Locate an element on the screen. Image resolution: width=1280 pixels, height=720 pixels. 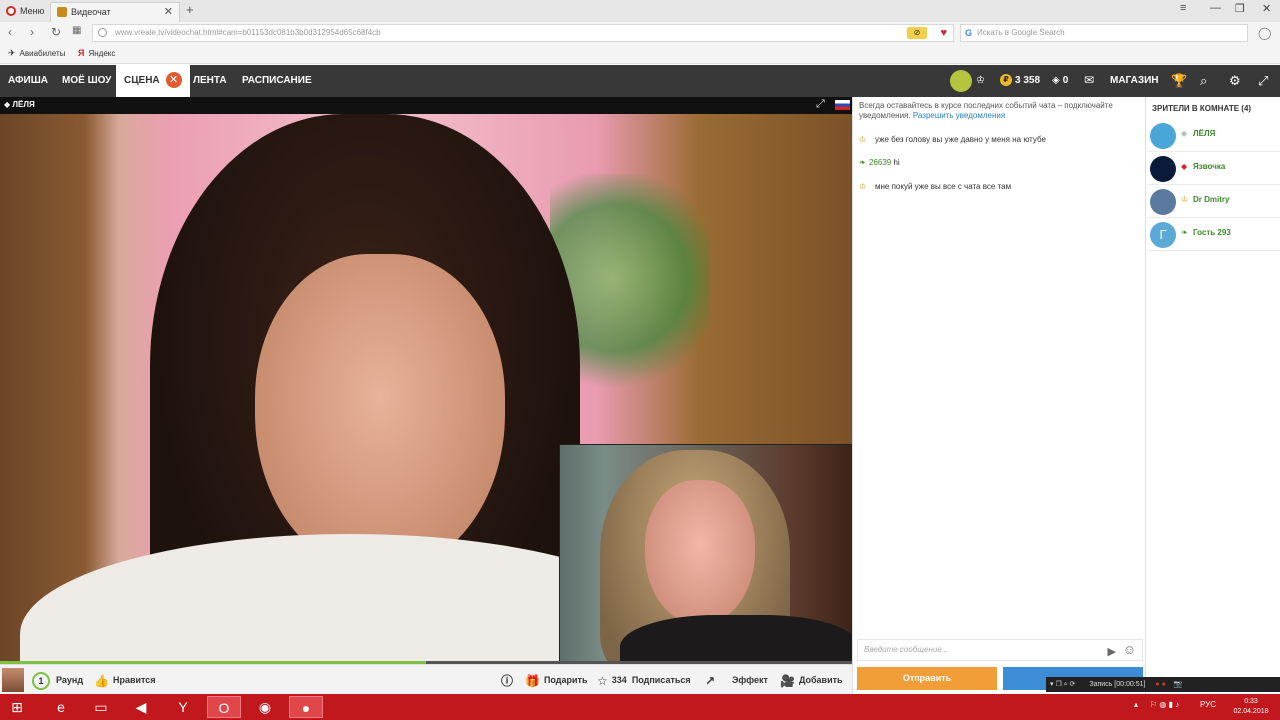
round-label: Раунд is located at coordinates (70, 680).